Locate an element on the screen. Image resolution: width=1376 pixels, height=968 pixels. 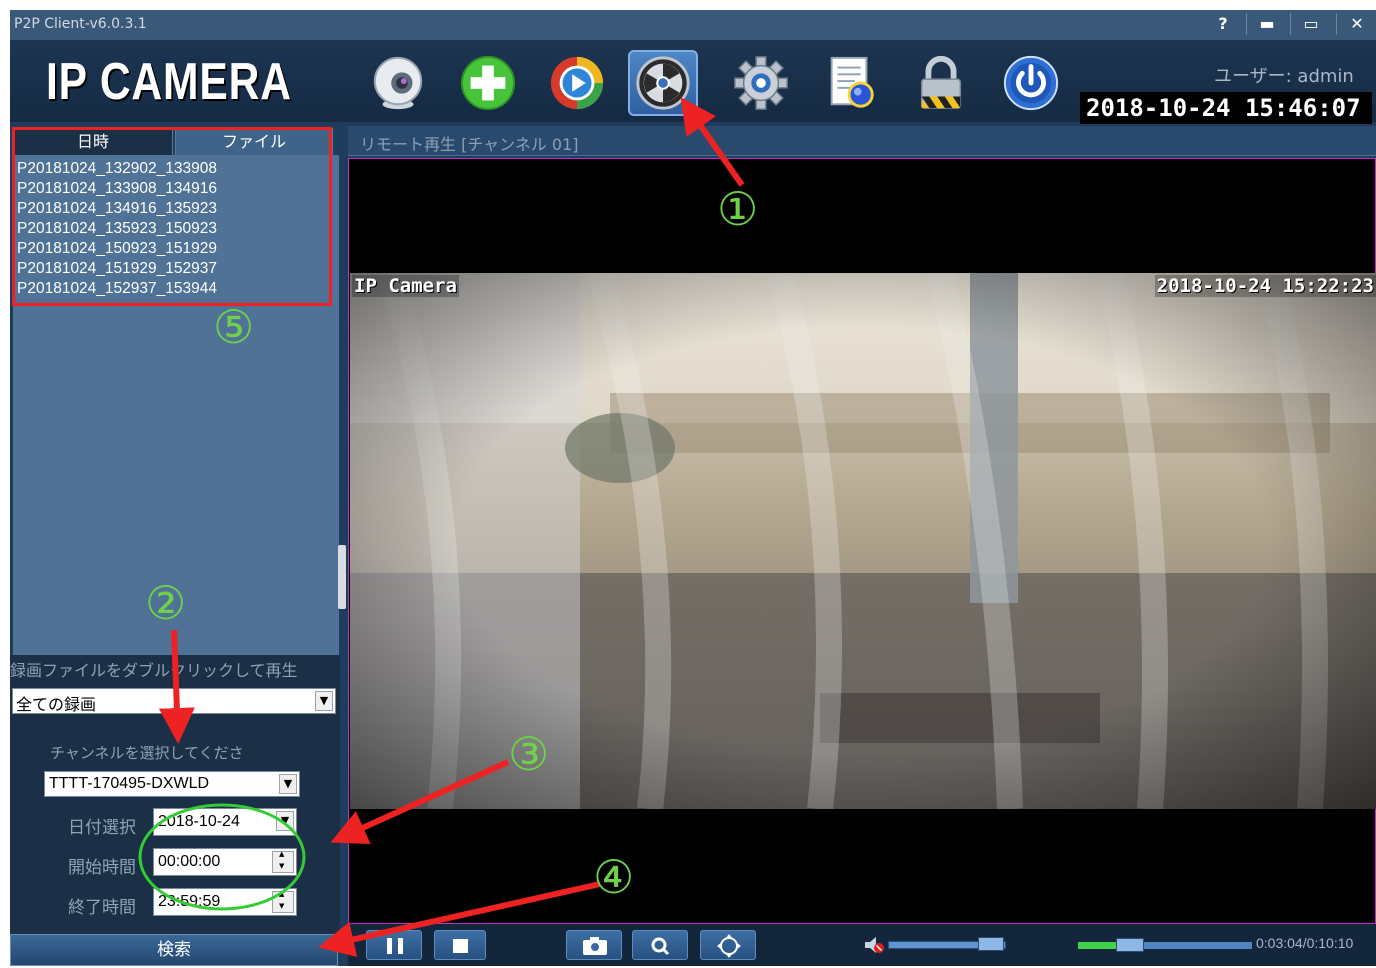
settings-gear-icon is located at coordinates (761, 83).